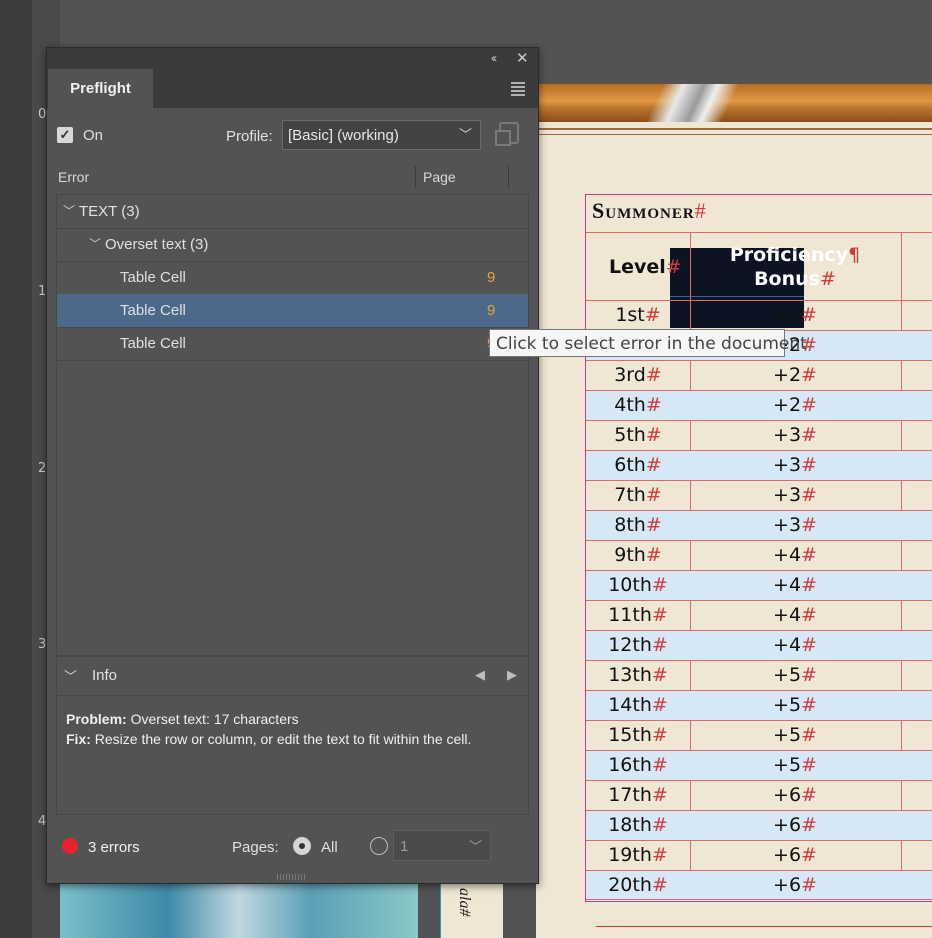 Image resolution: width=932 pixels, height=938 pixels. I want to click on resize-grip, so click(292, 877).